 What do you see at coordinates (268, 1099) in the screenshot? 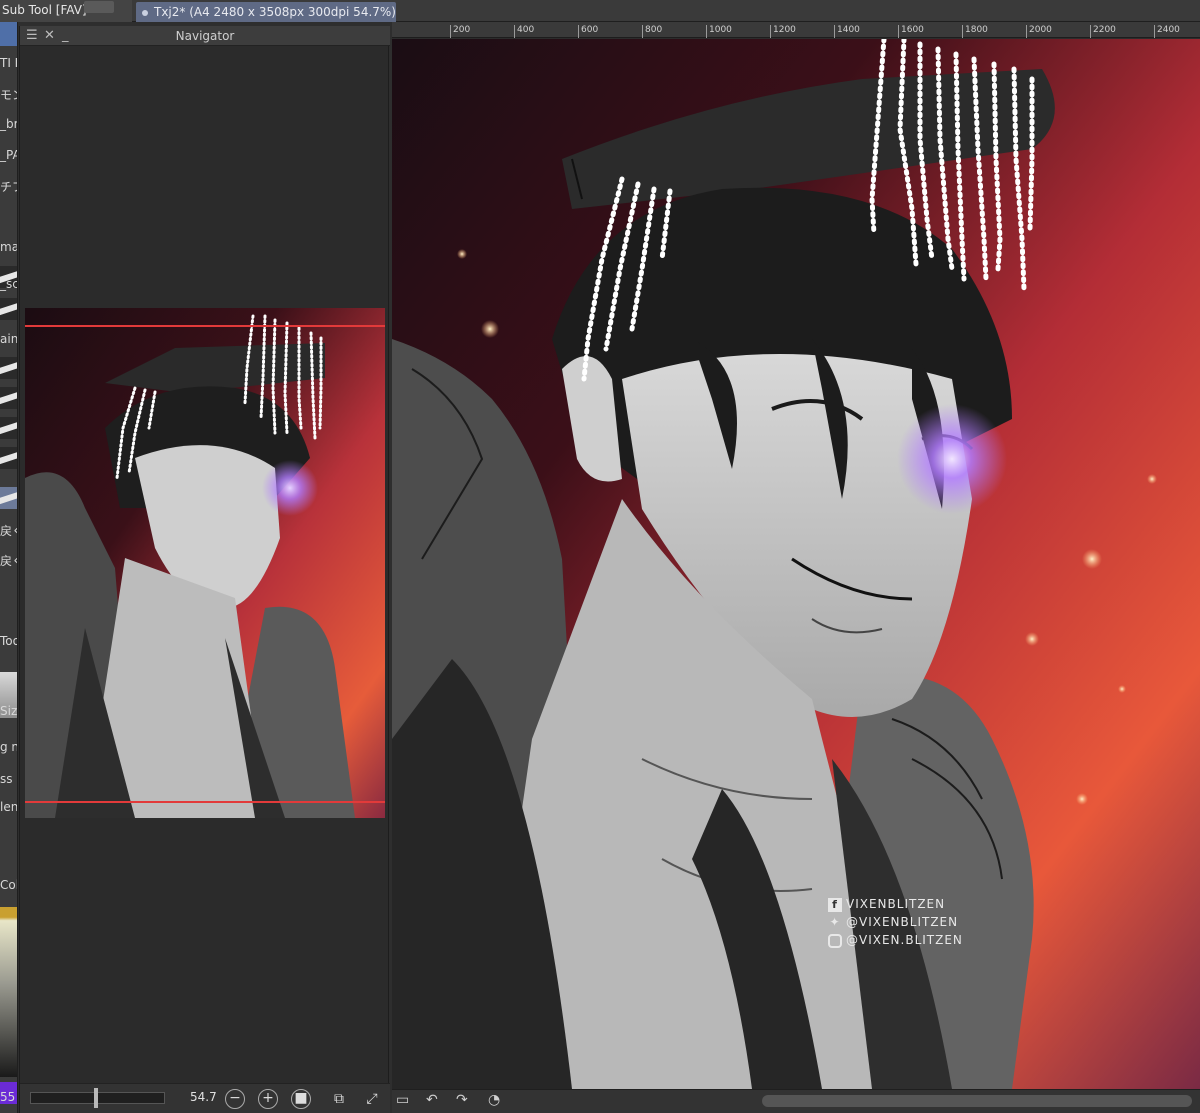
I see `zoom-in-icon: +` at bounding box center [268, 1099].